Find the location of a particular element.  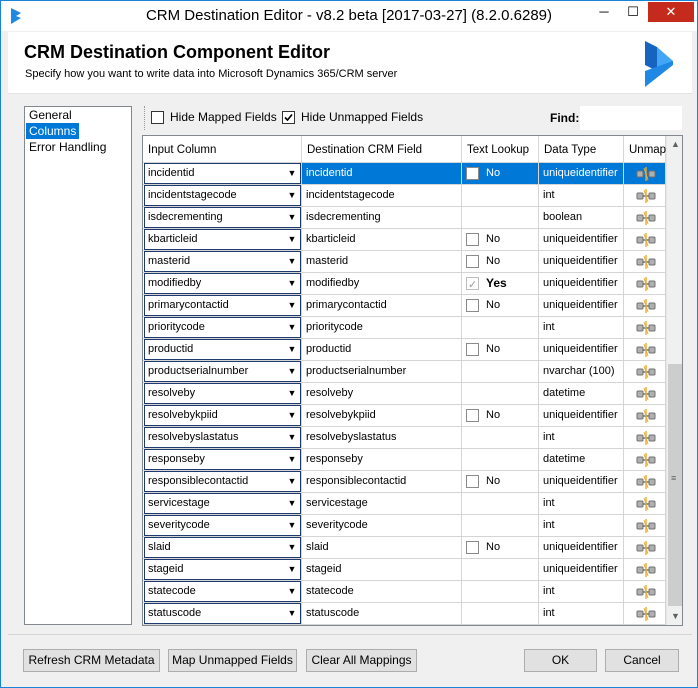

col-header-destination: Destination CRM Field is located at coordinates (382, 149).